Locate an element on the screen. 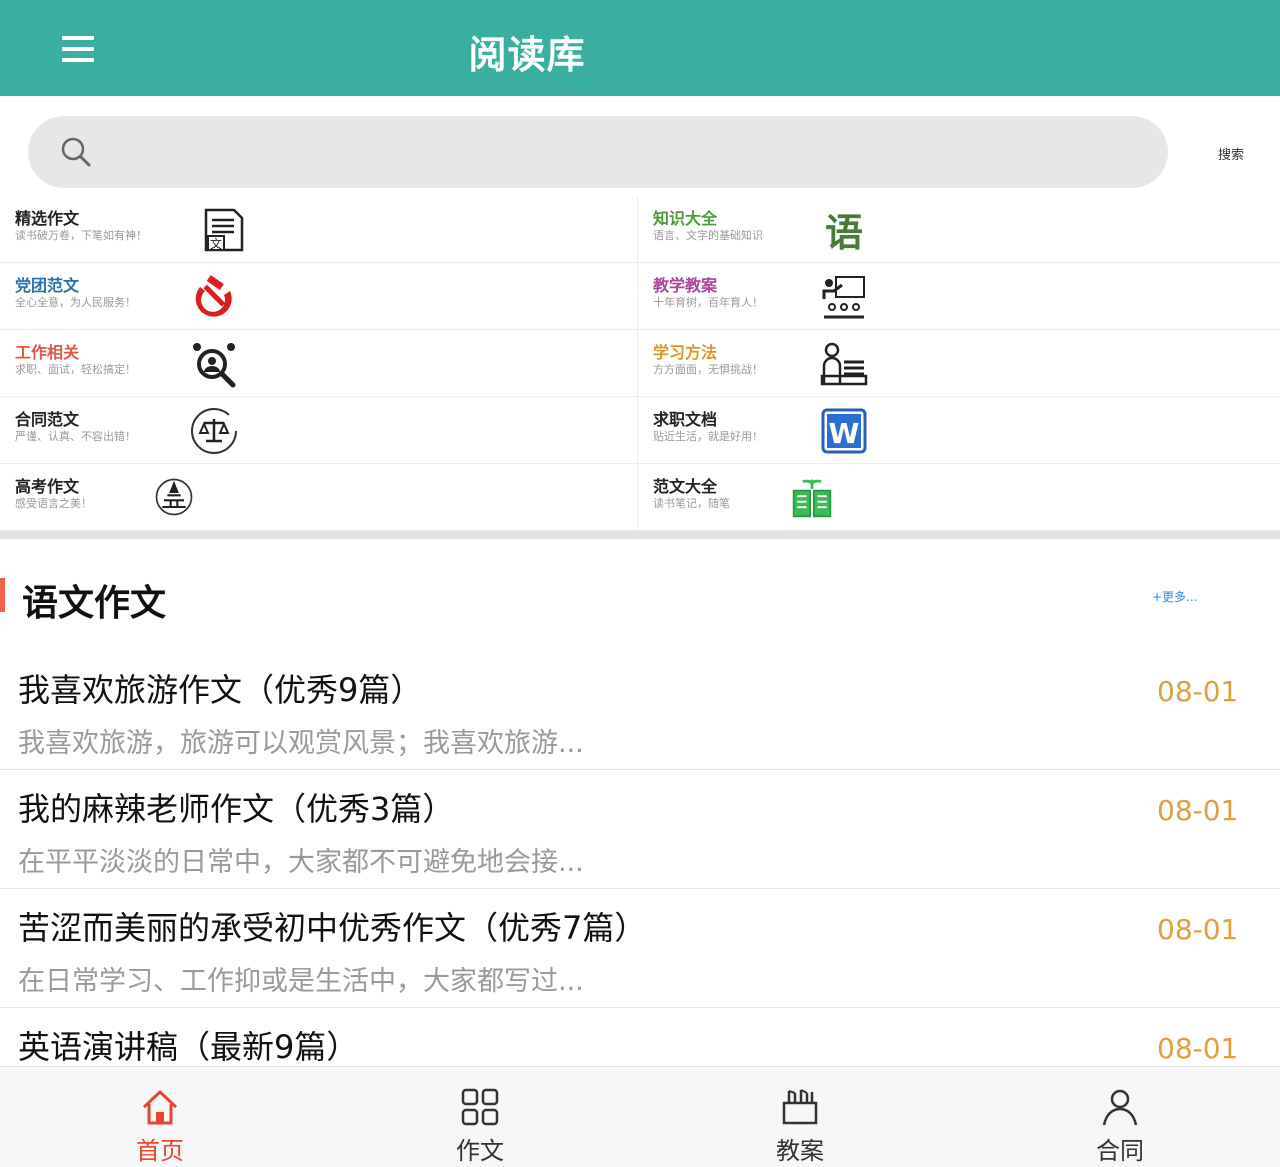  tab-label: 合同 is located at coordinates (1120, 1151).